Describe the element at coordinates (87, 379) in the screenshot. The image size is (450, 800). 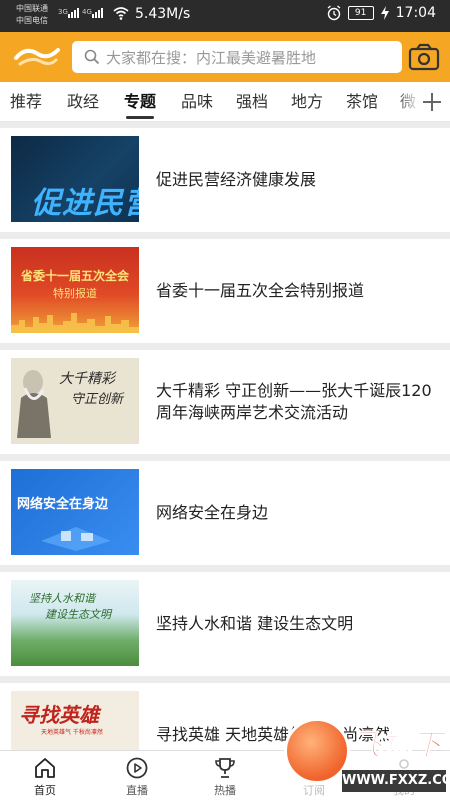
I see `thumbnail-text: 大千精彩` at that location.